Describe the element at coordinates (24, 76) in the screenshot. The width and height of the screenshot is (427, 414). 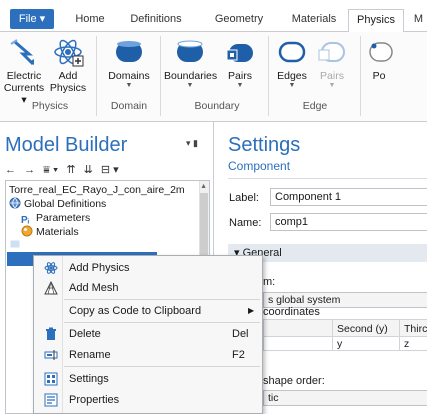
I see `electric-currents-label-1: Electric` at that location.